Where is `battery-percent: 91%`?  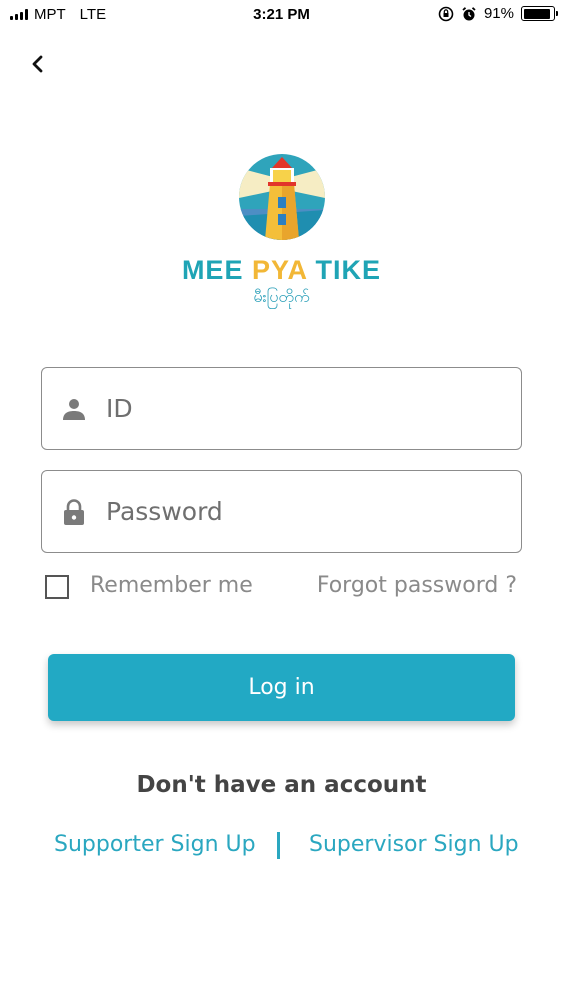 battery-percent: 91% is located at coordinates (498, 13).